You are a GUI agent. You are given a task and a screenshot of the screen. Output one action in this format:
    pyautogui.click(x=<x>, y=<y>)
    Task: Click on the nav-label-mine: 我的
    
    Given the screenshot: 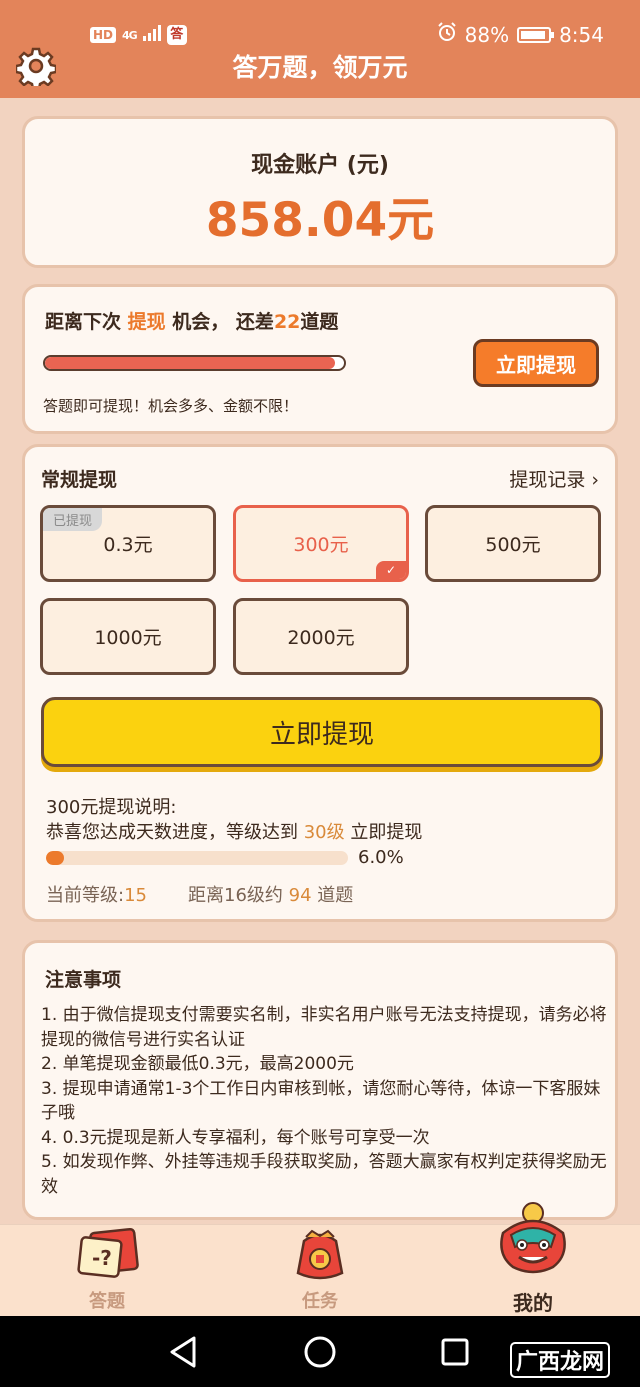 What is the action you would take?
    pyautogui.click(x=533, y=1303)
    